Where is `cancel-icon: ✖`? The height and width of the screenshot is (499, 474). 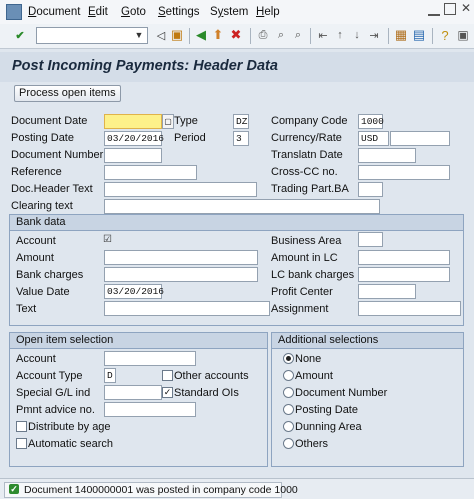
cancel-icon: ✖ is located at coordinates (236, 35).